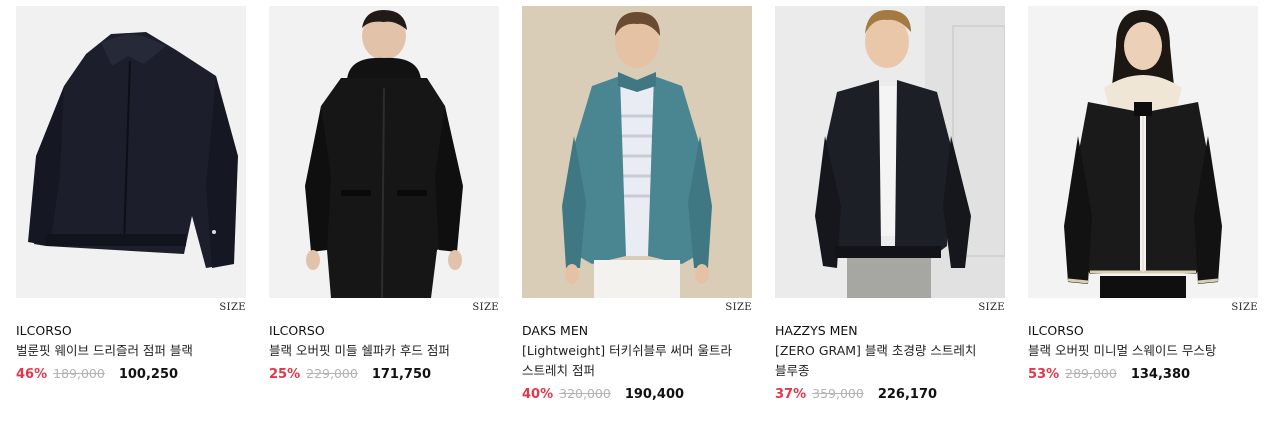 The image size is (1279, 448). Describe the element at coordinates (637, 331) in the screenshot. I see `product-brand: DAKS MEN` at that location.